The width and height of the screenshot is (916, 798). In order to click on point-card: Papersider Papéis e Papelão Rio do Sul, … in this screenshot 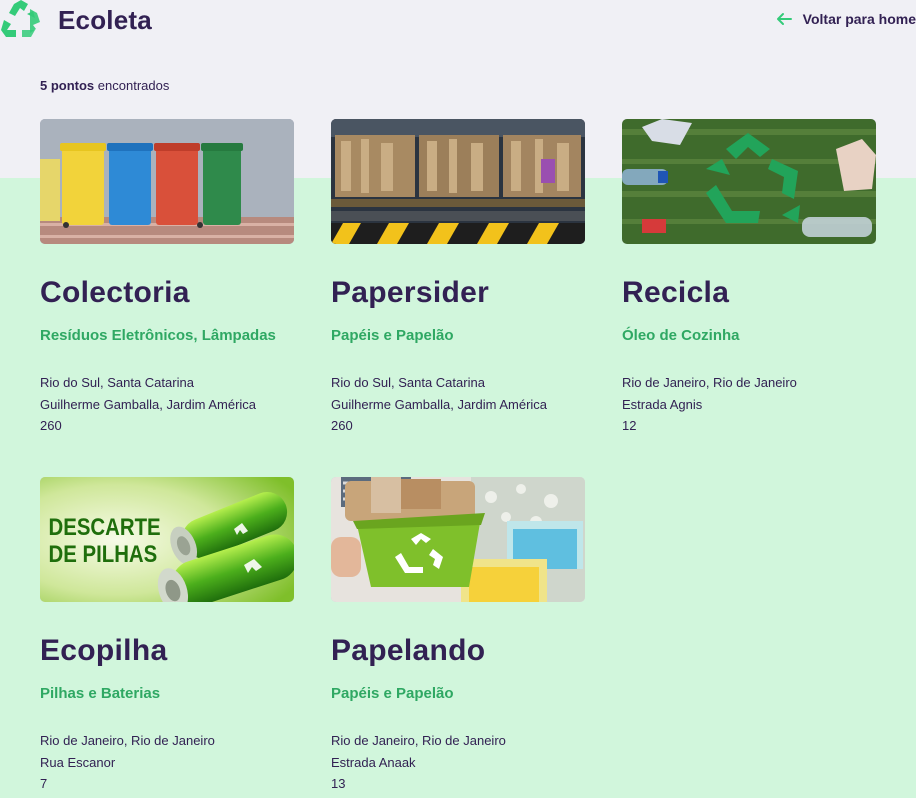, I will do `click(458, 278)`.